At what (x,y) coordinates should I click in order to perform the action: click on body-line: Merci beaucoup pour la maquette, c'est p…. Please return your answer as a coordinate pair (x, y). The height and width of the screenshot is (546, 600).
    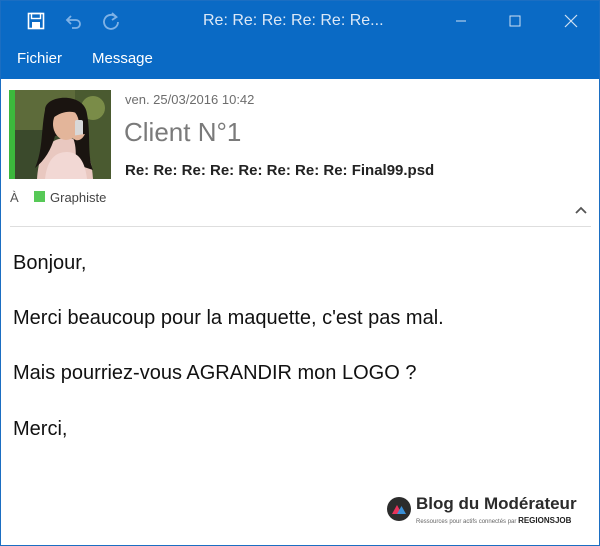
    Looking at the image, I should click on (228, 318).